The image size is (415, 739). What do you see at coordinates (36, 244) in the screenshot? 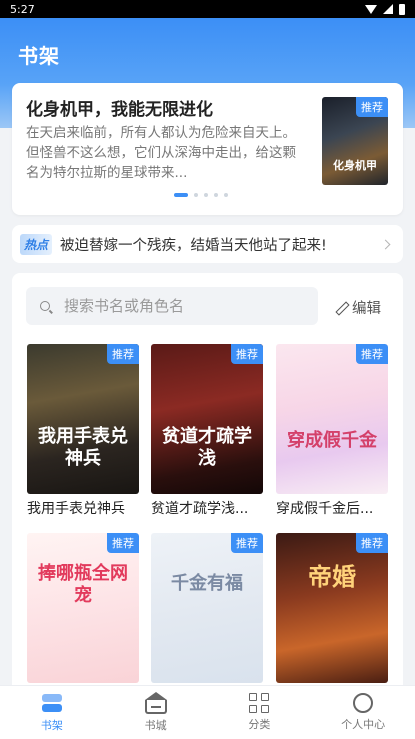
I see `hot-tag: 热点` at bounding box center [36, 244].